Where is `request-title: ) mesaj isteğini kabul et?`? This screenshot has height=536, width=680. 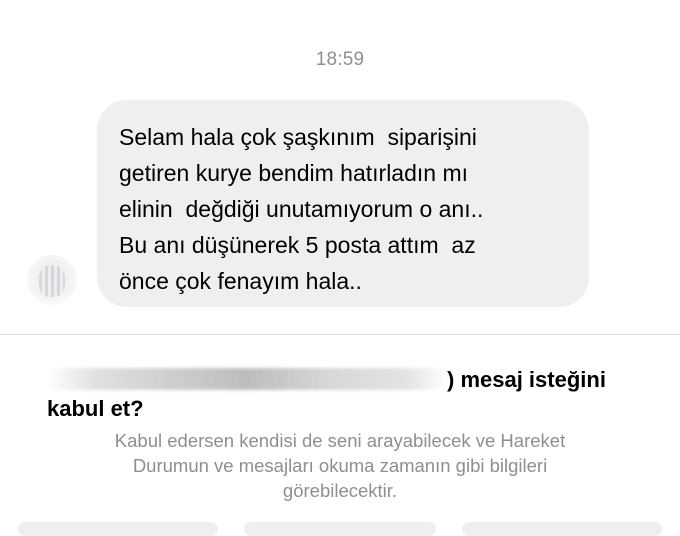 request-title: ) mesaj isteğini kabul et? is located at coordinates (347, 394).